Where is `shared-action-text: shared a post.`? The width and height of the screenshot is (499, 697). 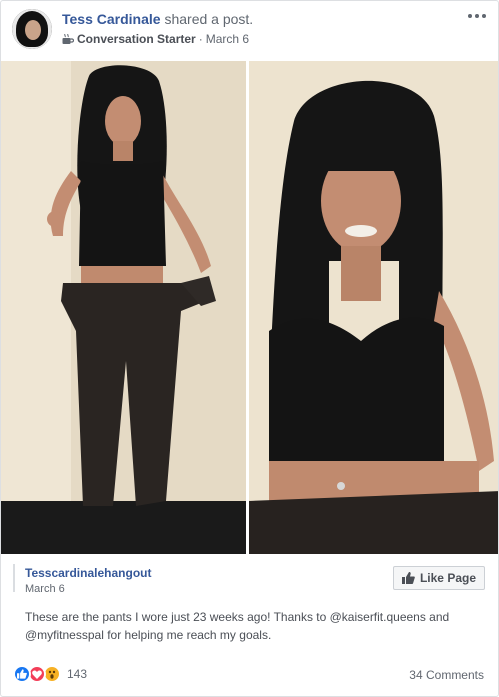
shared-action-text: shared a post. is located at coordinates (209, 19).